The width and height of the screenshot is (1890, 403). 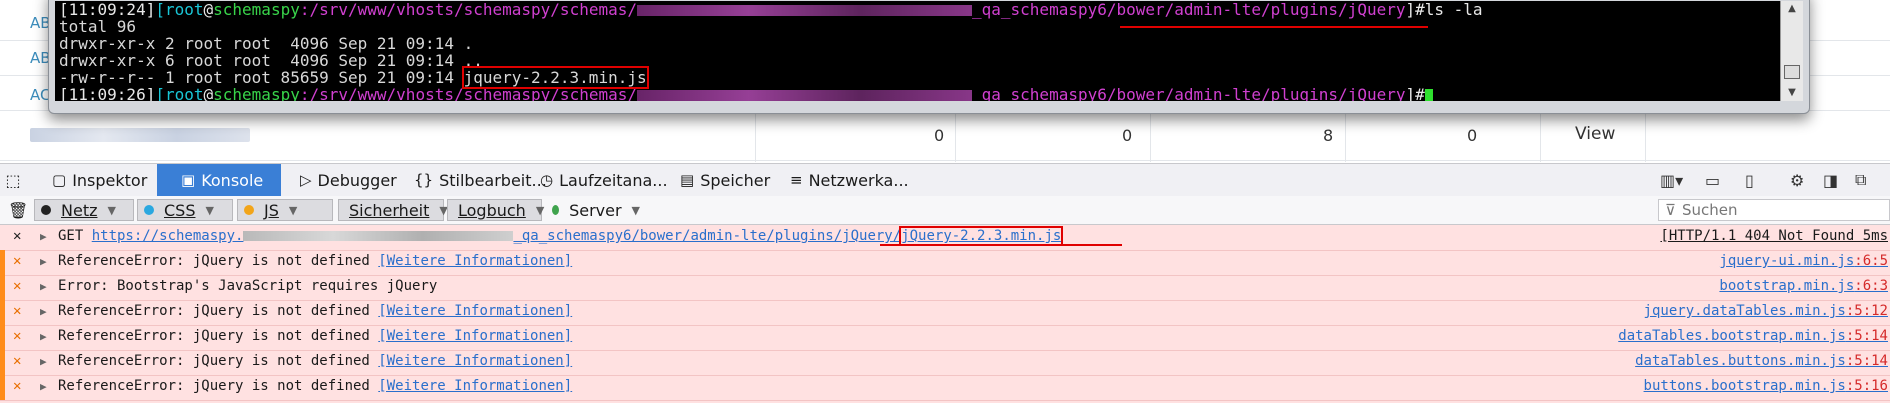 I want to click on table-cell: 8, so click(x=1328, y=135).